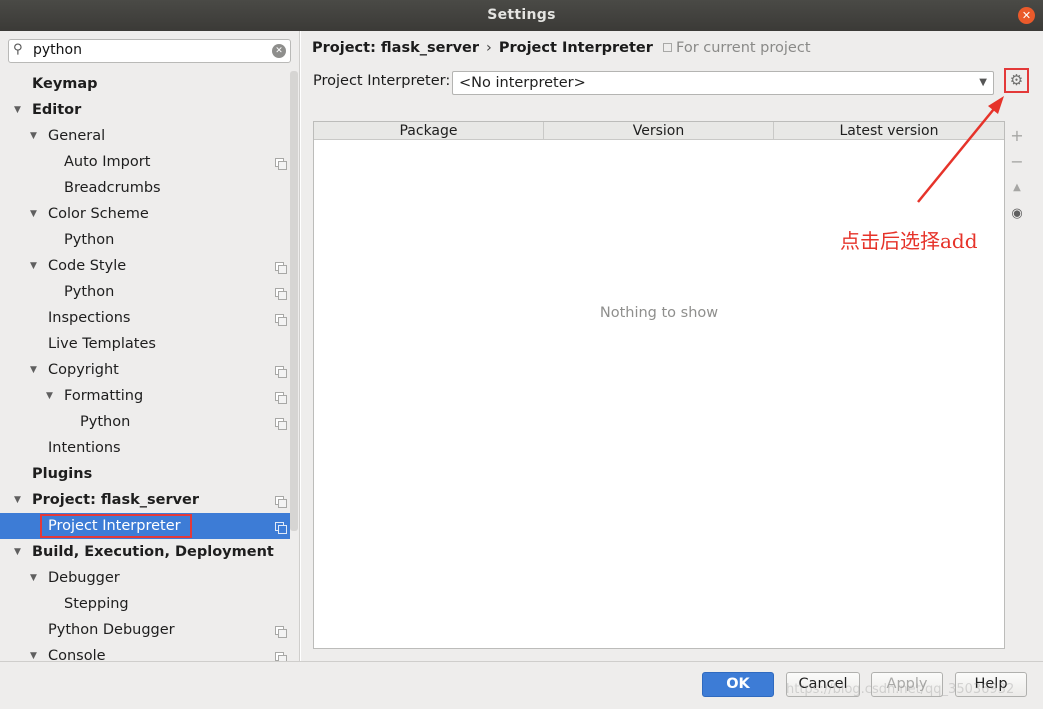 The height and width of the screenshot is (709, 1043). I want to click on sidebar-item-label: Build, Execution, Deployment, so click(153, 552).